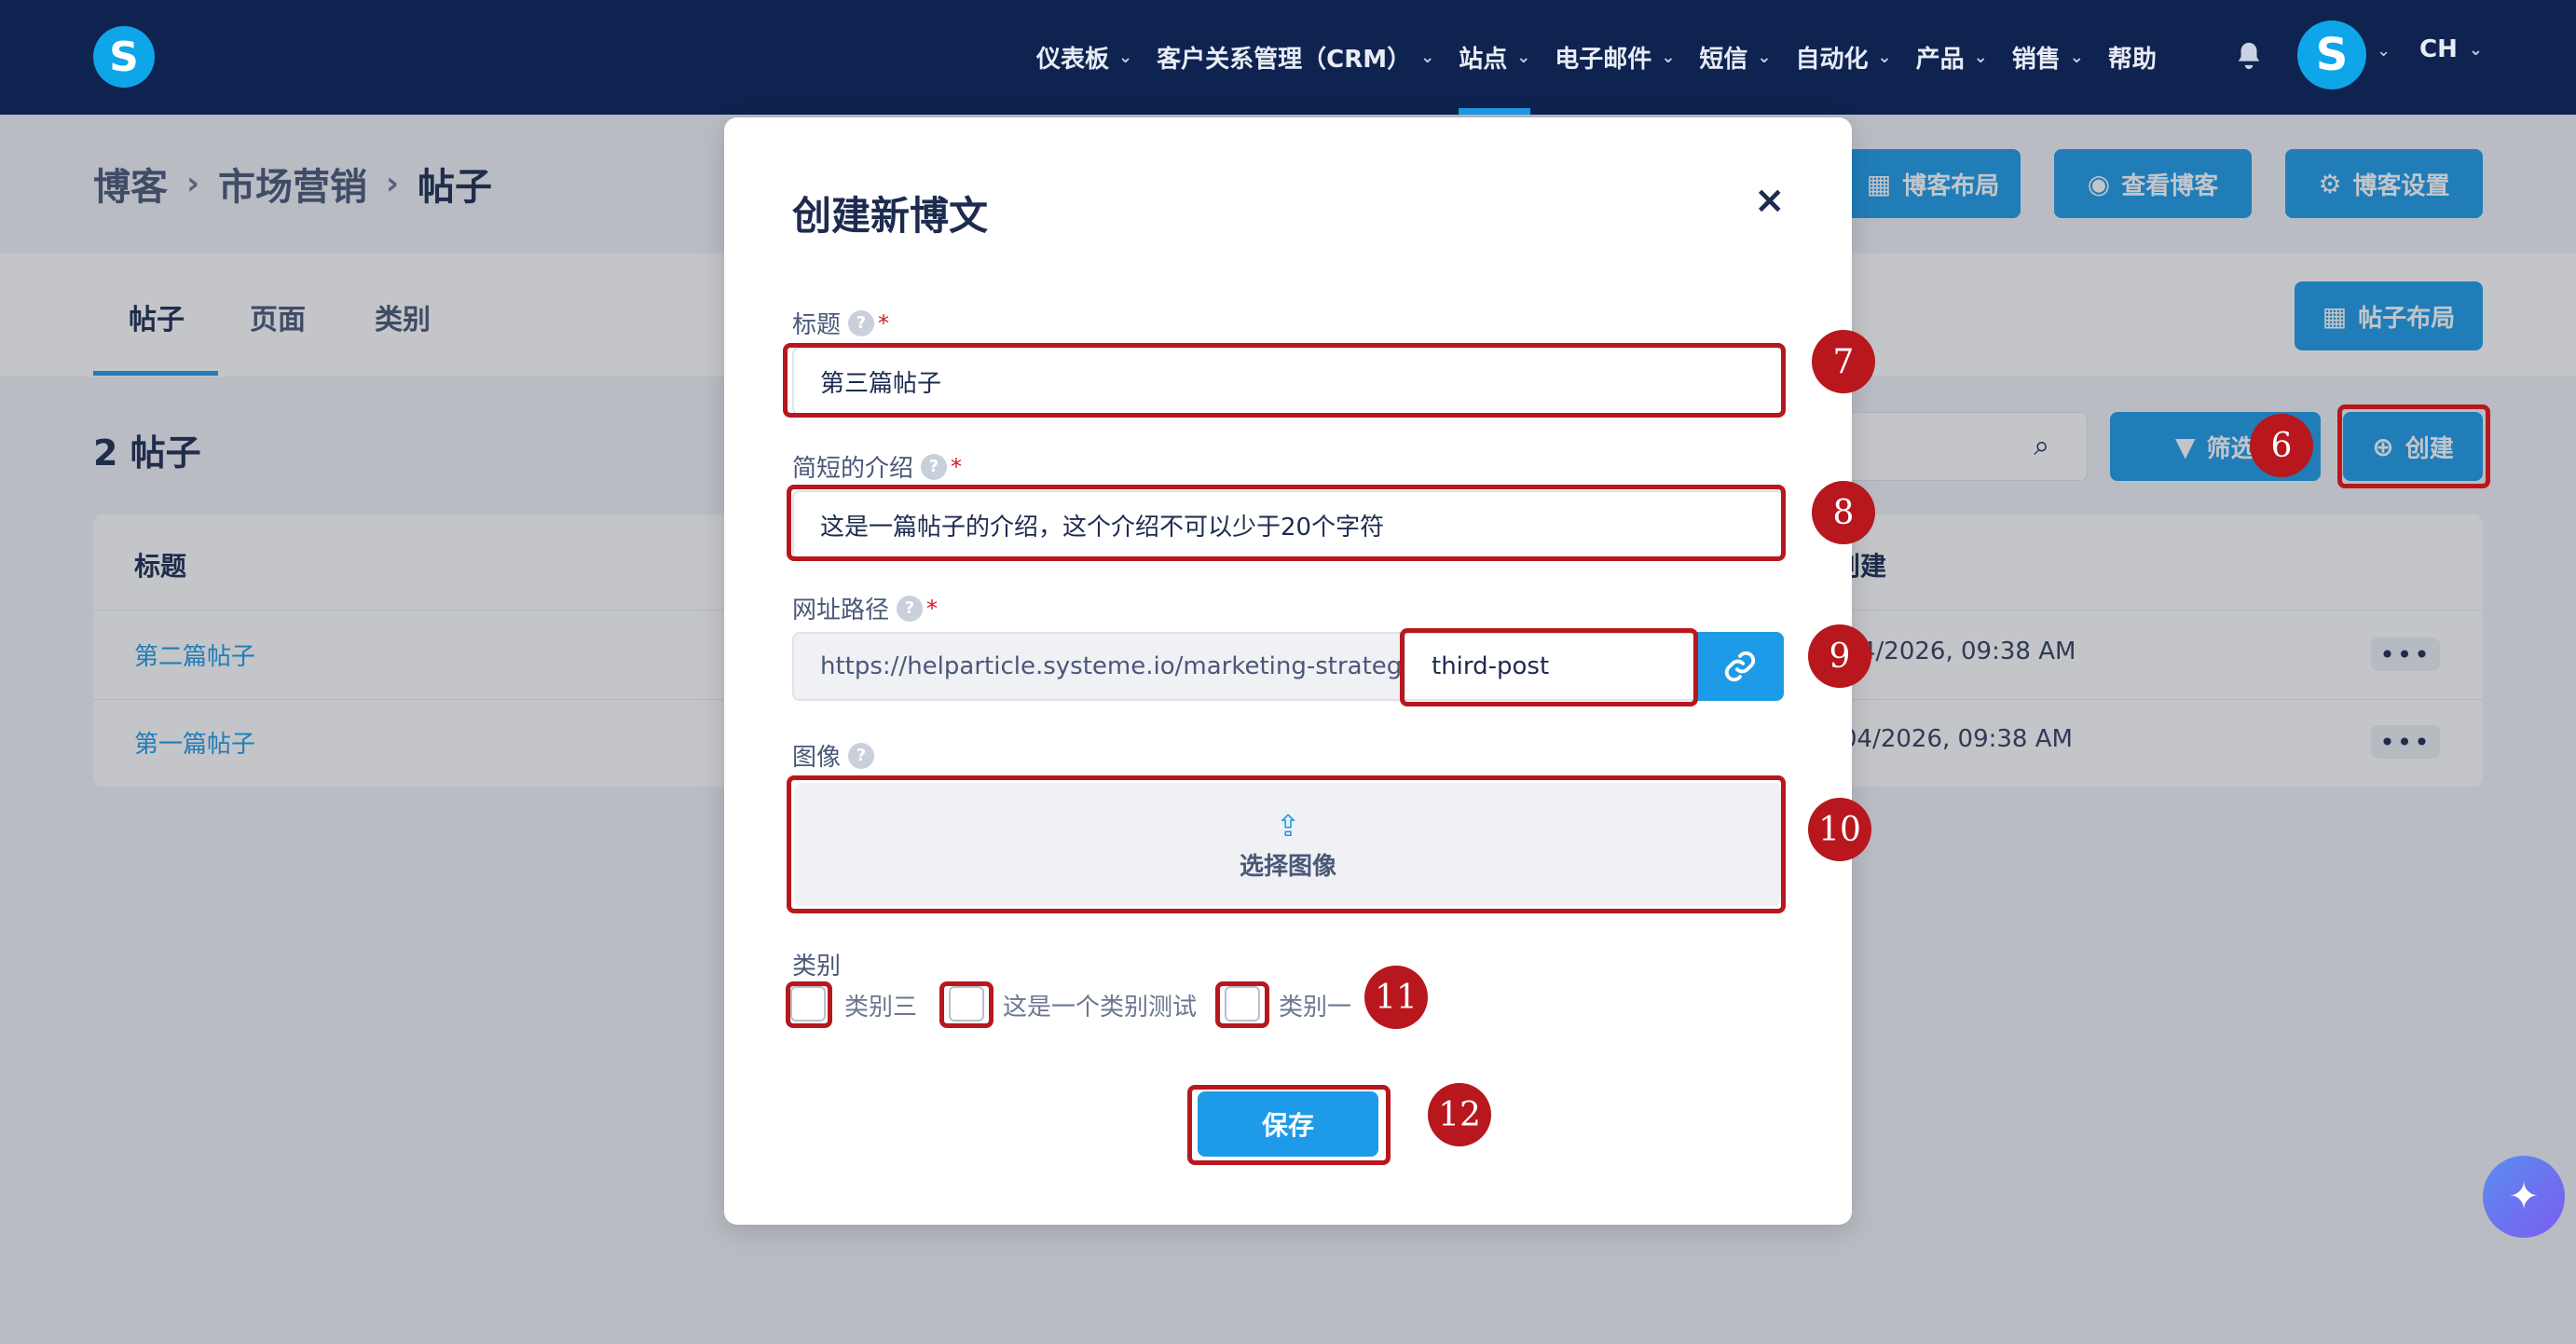 Image resolution: width=2576 pixels, height=1344 pixels. Describe the element at coordinates (1603, 60) in the screenshot. I see `nav-item-label: 电子邮件` at that location.